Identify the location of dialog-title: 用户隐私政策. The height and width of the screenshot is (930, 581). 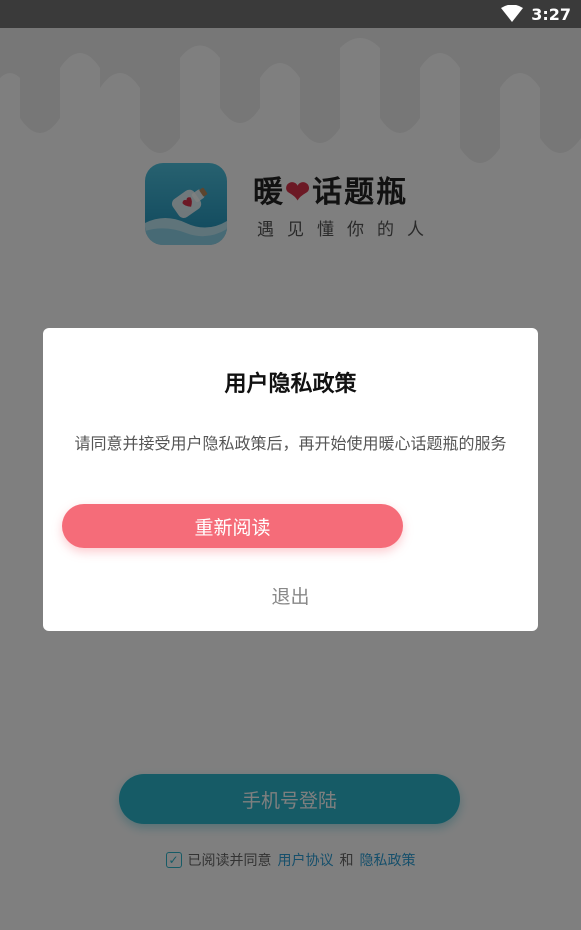
(290, 384).